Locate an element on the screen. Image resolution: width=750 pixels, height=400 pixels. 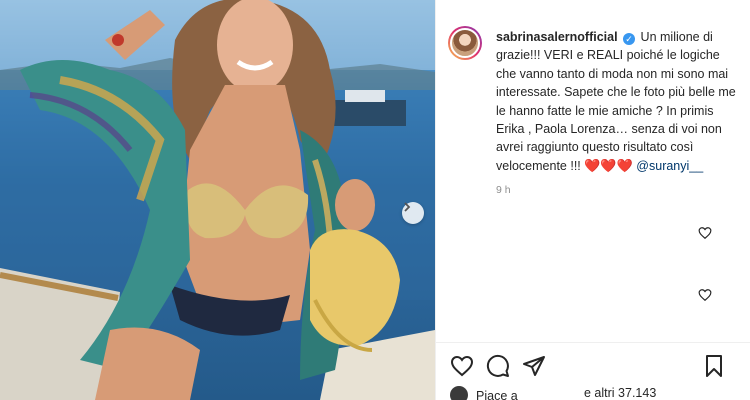
divider is located at coordinates (593, 342).